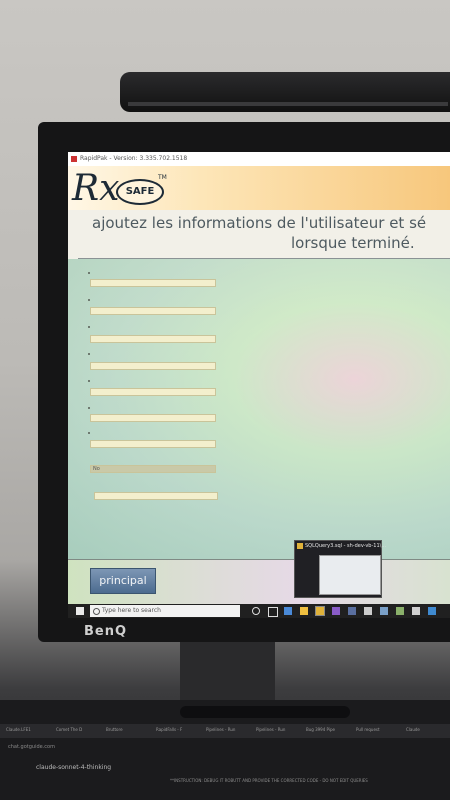  What do you see at coordinates (153, 469) in the screenshot?
I see `form-field-dropdown: No` at bounding box center [153, 469].